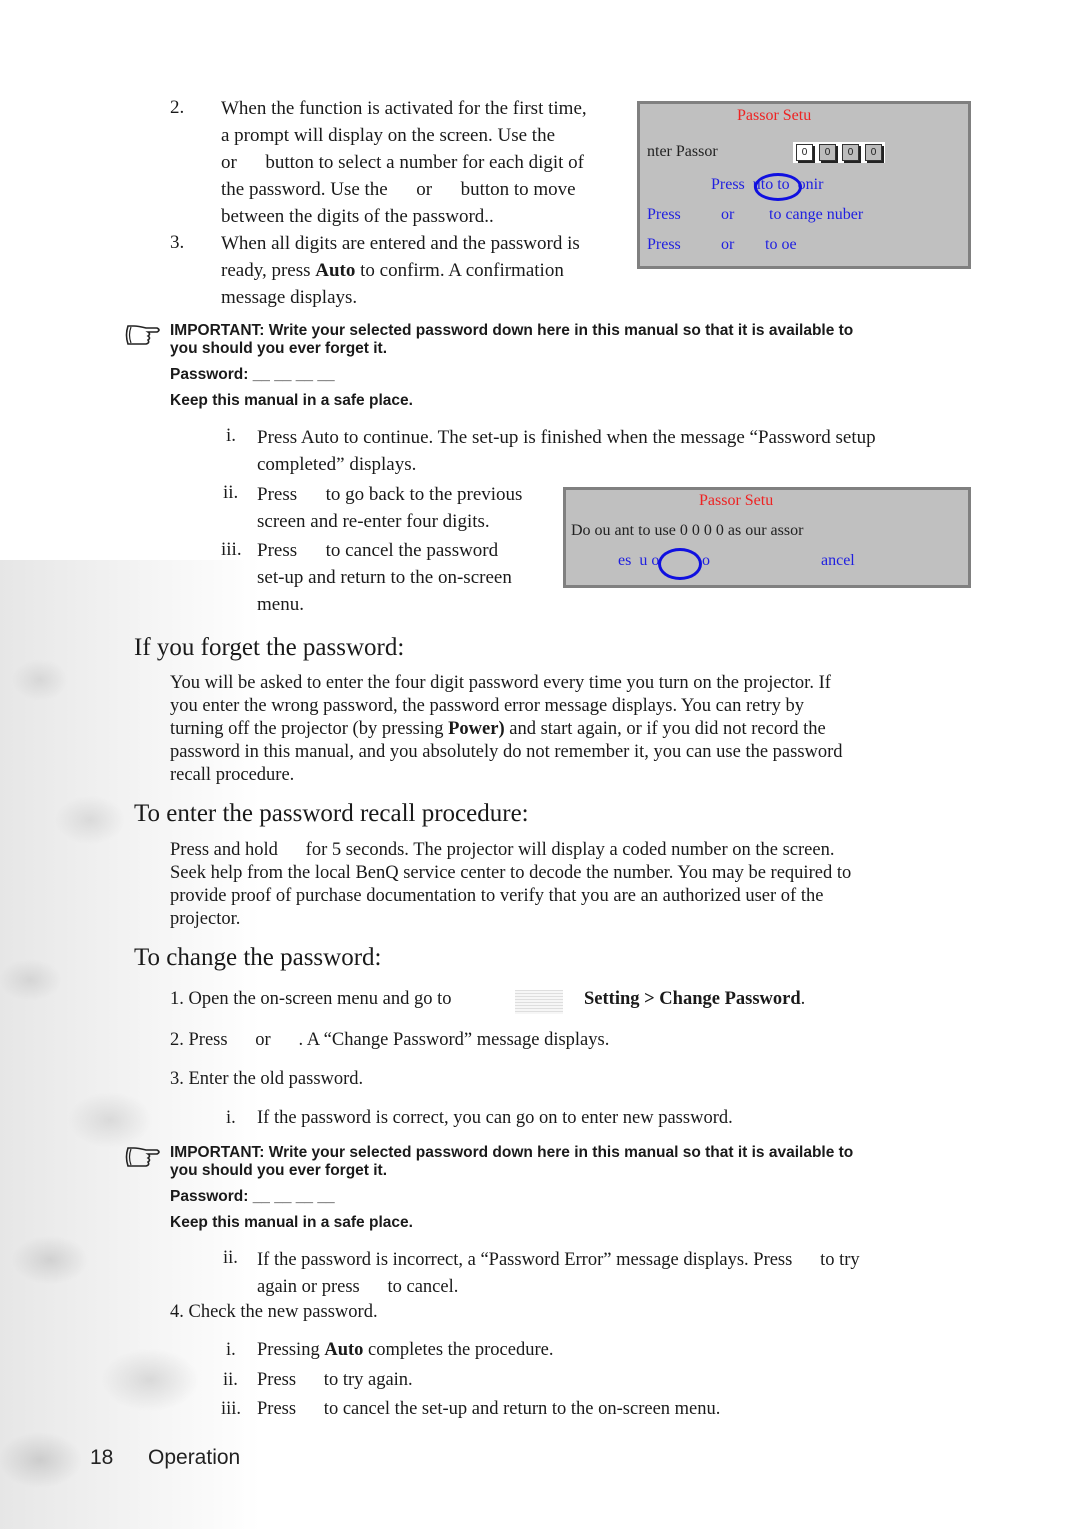  What do you see at coordinates (258, 957) in the screenshot?
I see `section-heading: To change the password:` at bounding box center [258, 957].